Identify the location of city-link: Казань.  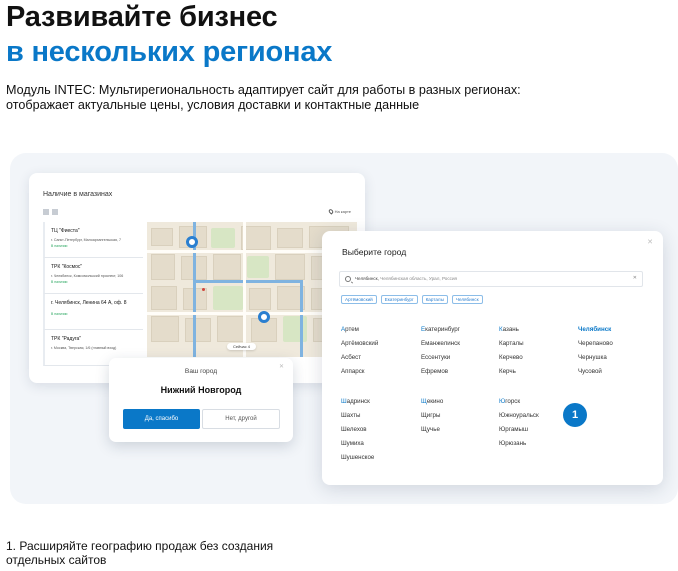
(511, 330).